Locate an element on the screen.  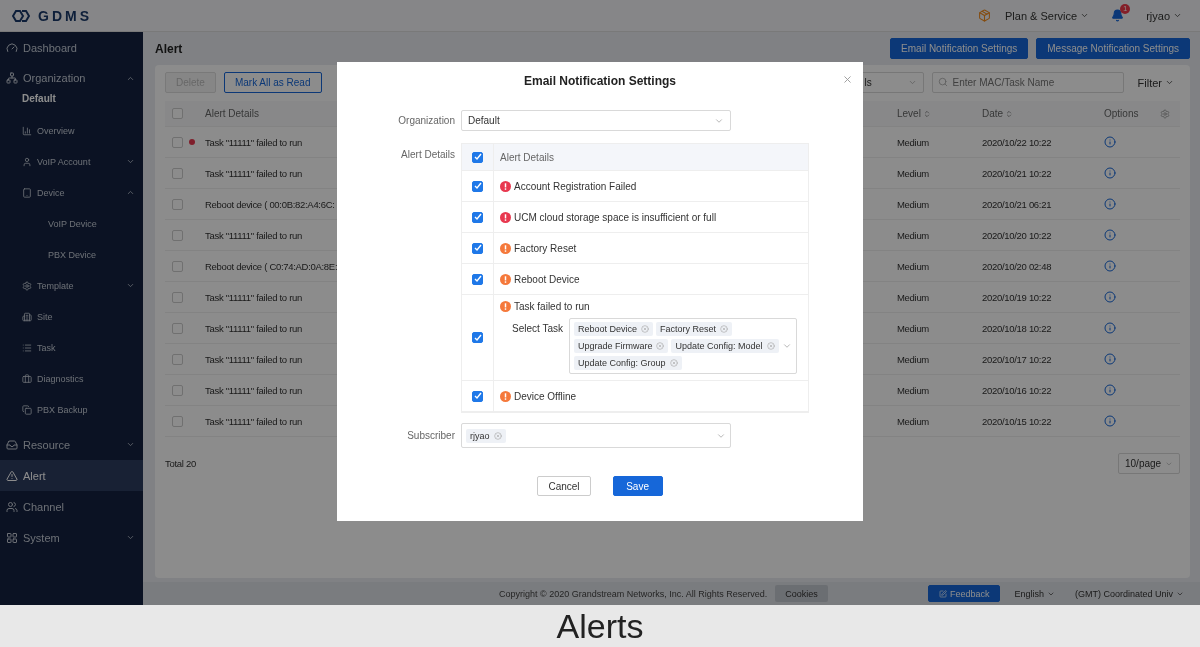
sidebar-item: PBX Device is located at coordinates (71, 254).